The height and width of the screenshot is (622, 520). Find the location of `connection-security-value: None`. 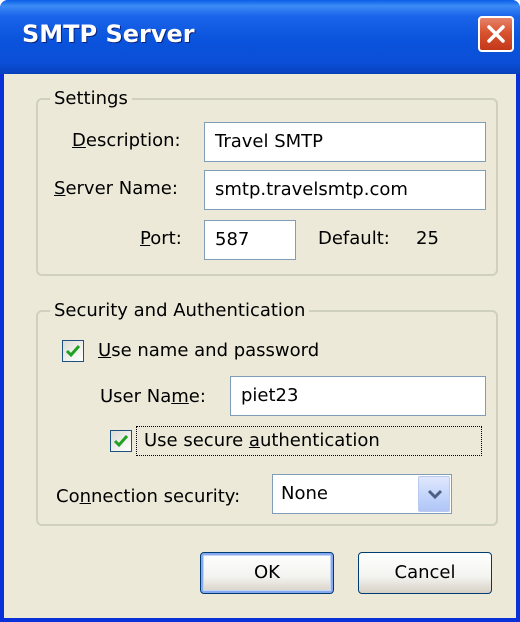

connection-security-value: None is located at coordinates (304, 493).